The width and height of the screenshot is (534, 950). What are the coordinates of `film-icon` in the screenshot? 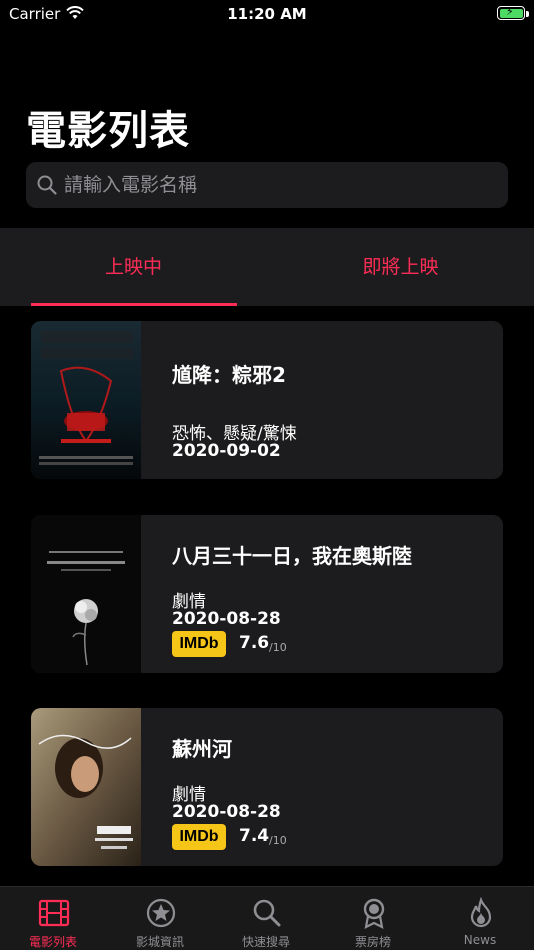 It's located at (54, 913).